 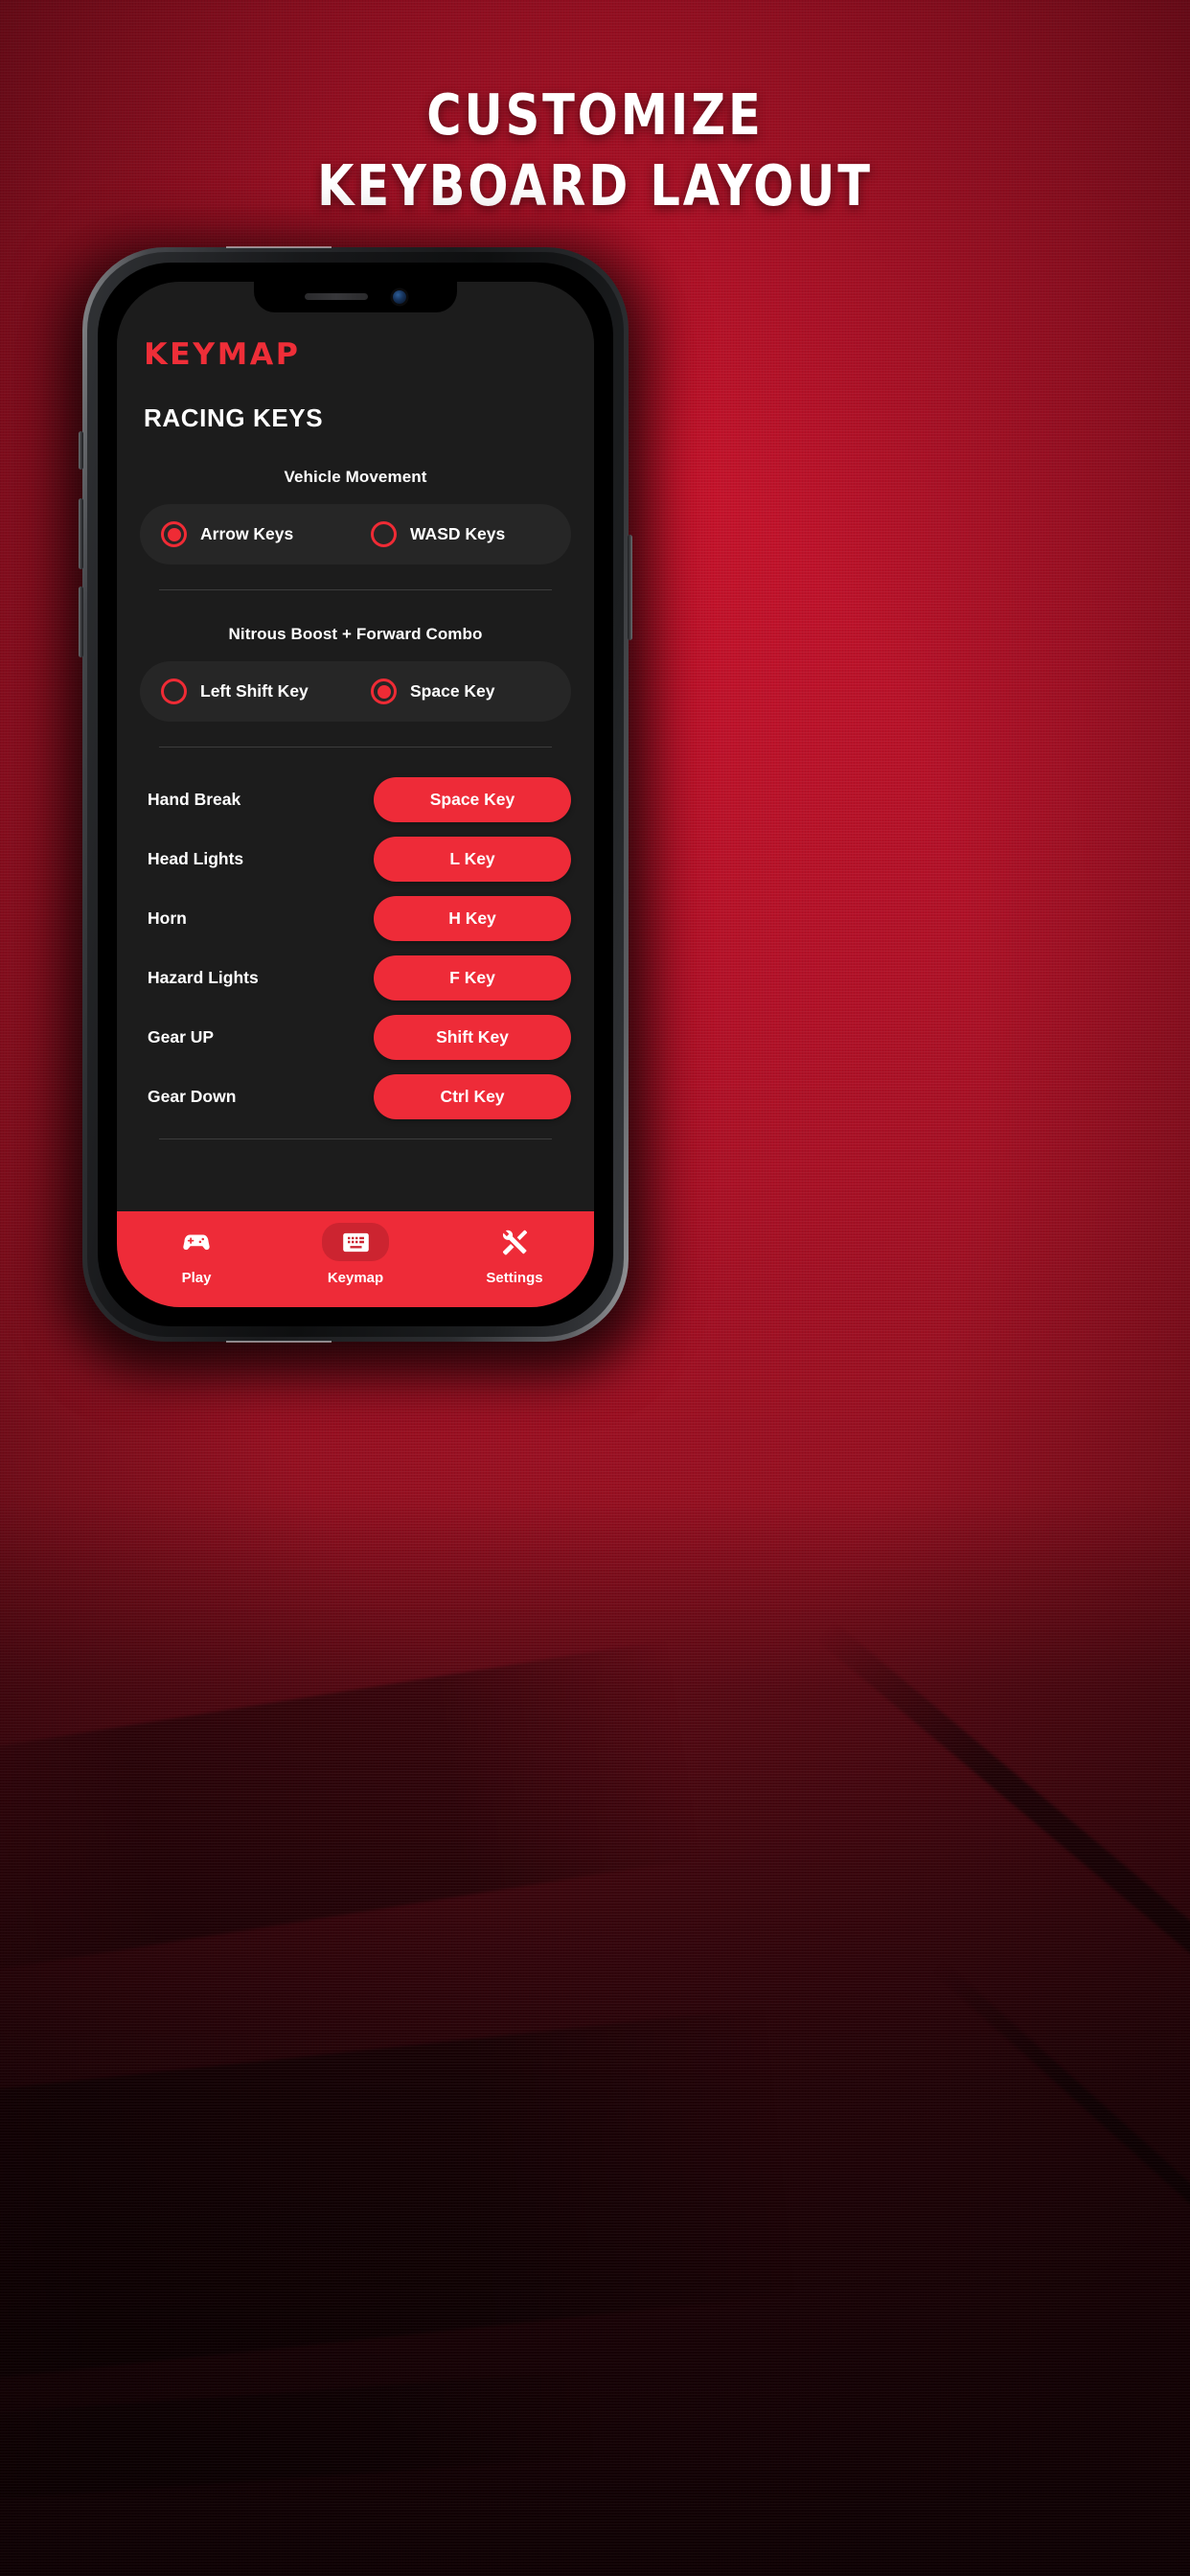 What do you see at coordinates (473, 918) in the screenshot?
I see `key-assign-button: H Key` at bounding box center [473, 918].